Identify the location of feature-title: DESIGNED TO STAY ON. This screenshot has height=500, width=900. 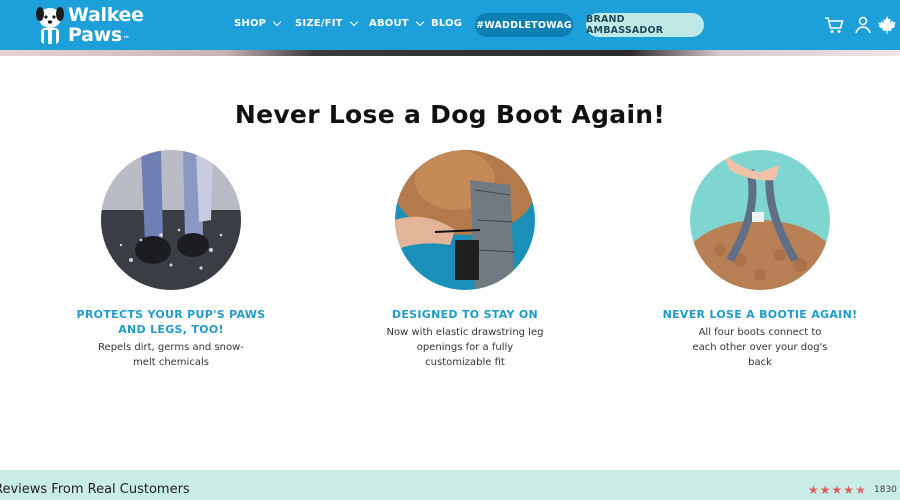
(465, 314).